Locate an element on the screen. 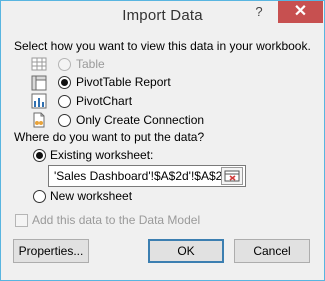 This screenshot has height=281, width=325. connection-option-label: Only Create Connection is located at coordinates (140, 120).